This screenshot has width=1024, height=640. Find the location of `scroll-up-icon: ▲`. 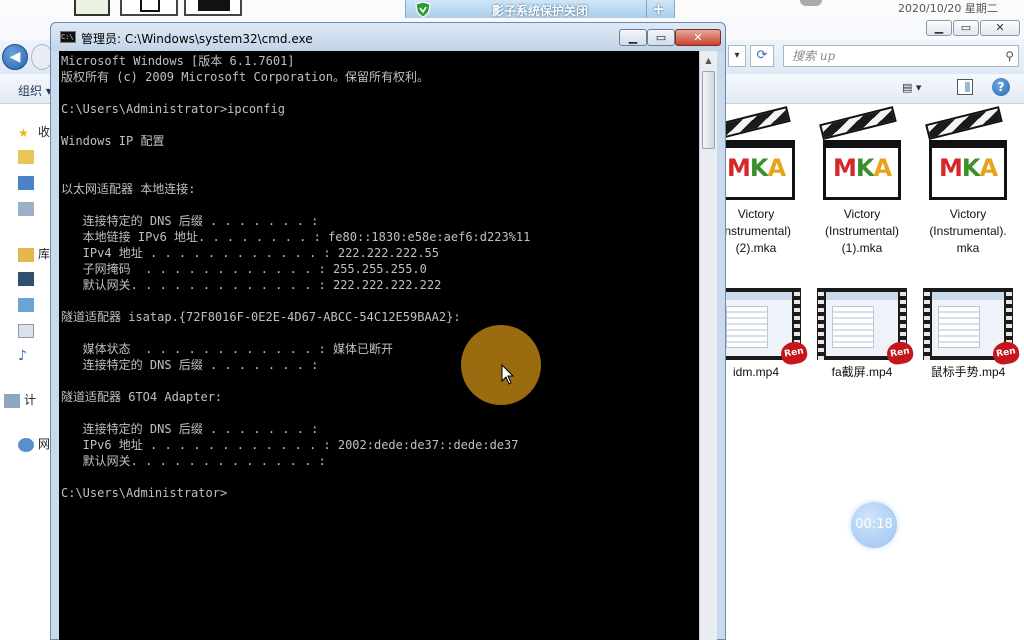

scroll-up-icon: ▲ is located at coordinates (708, 61).